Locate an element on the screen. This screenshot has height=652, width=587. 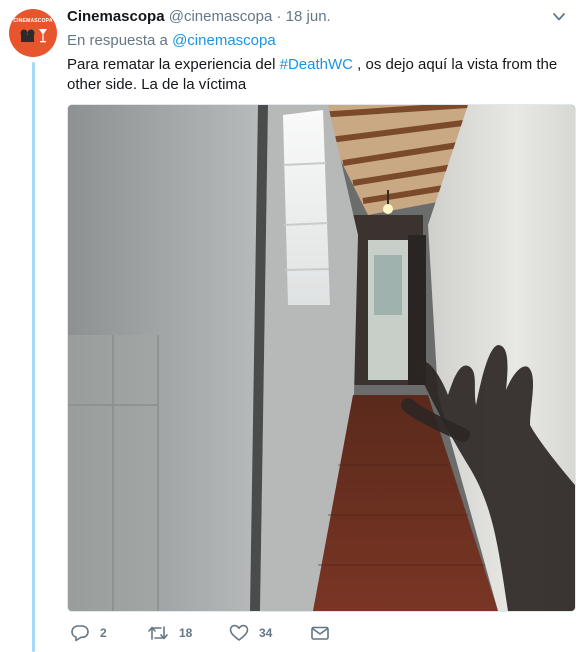
reply-count: 2 is located at coordinates (103, 633).